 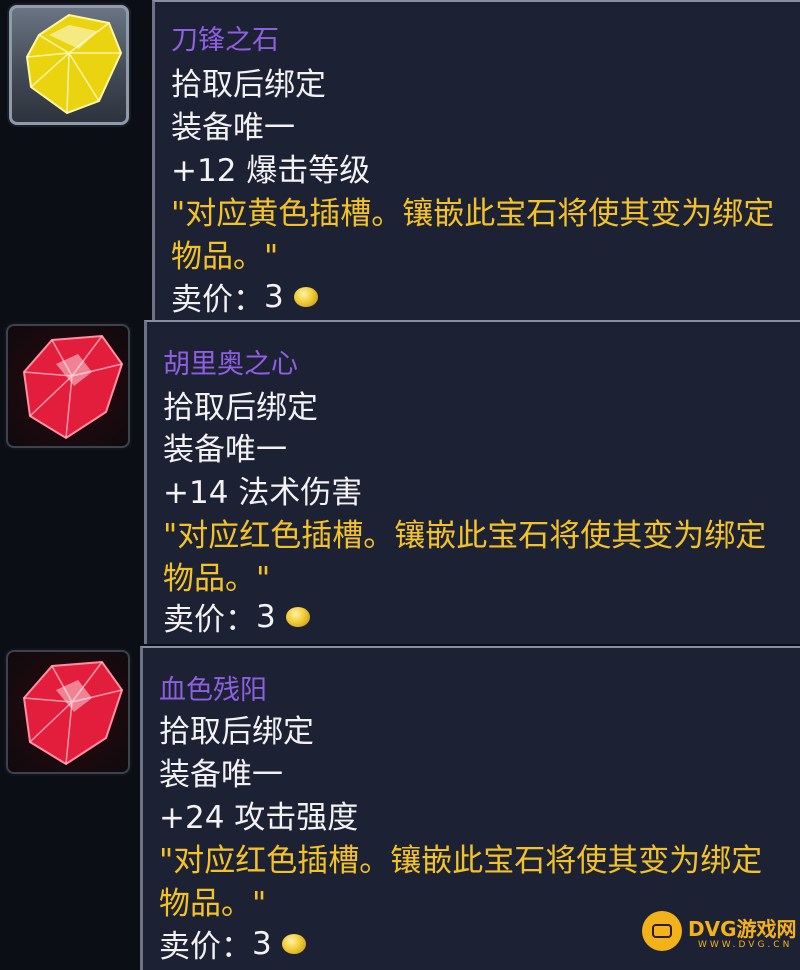 I want to click on stat-text: +12 爆击等级, so click(x=271, y=171).